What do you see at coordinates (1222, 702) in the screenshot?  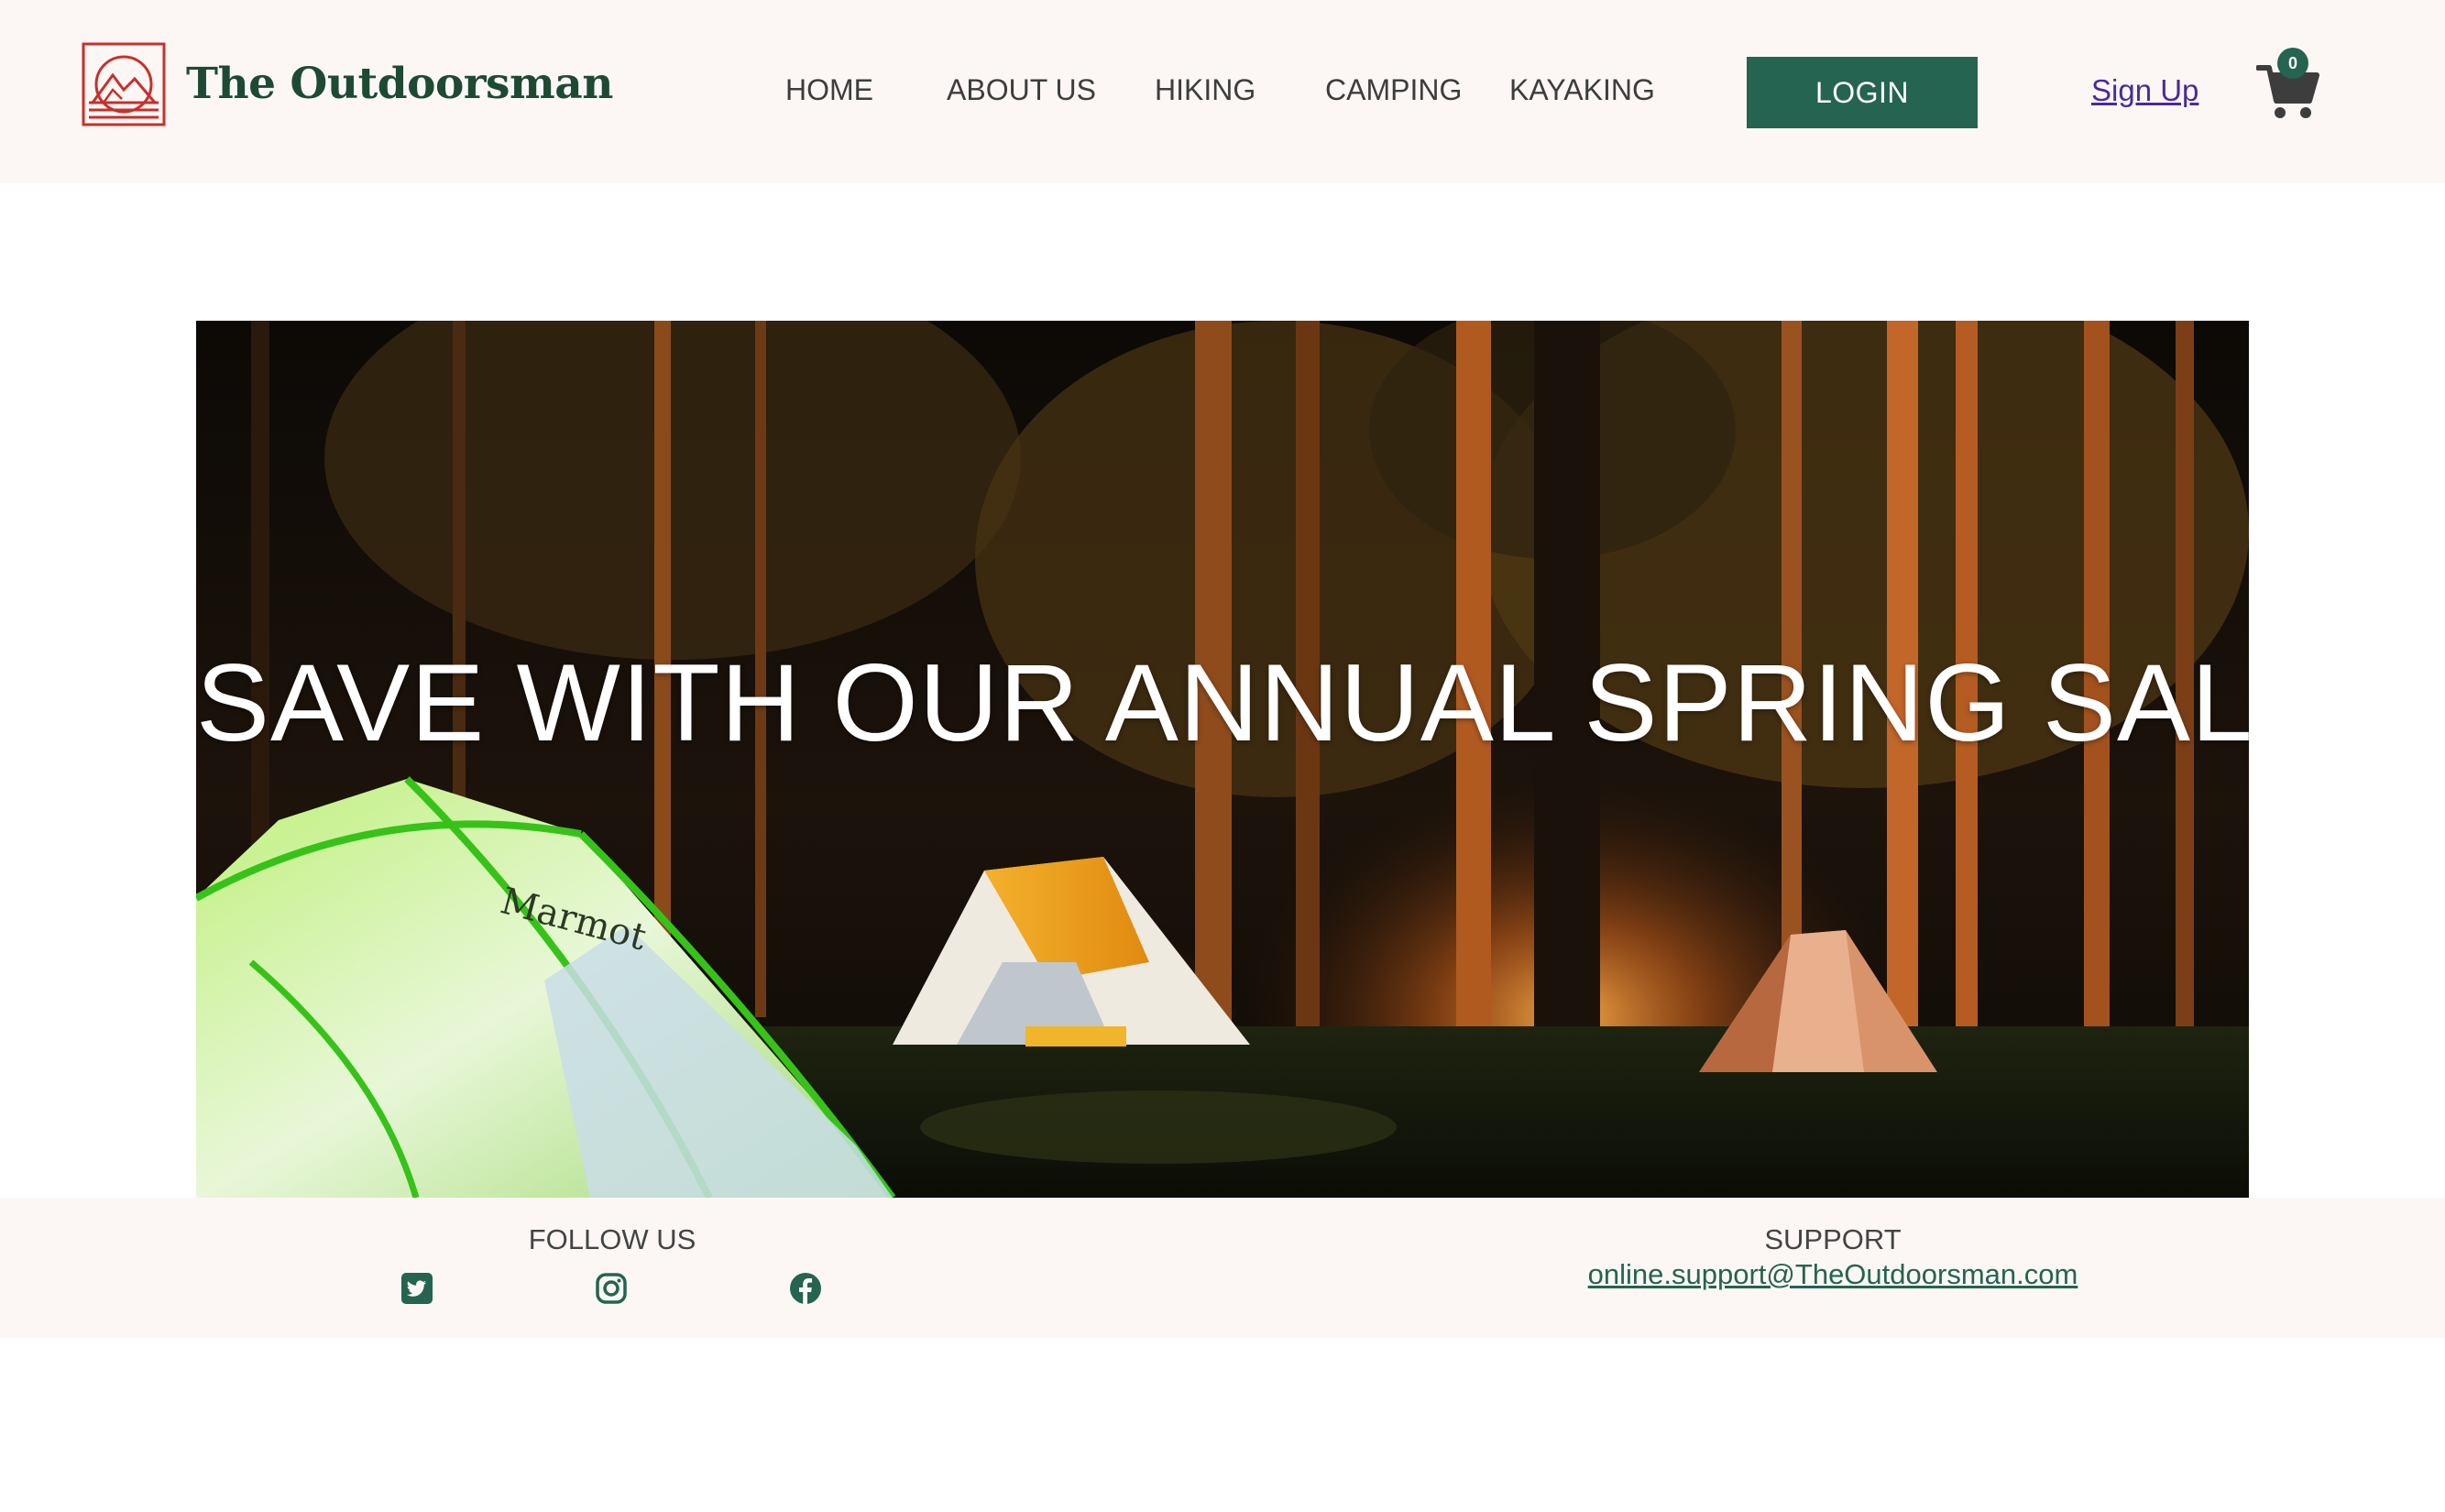 I see `hero-headline: SAVE WITH OUR ANNUAL SPRING SALE` at bounding box center [1222, 702].